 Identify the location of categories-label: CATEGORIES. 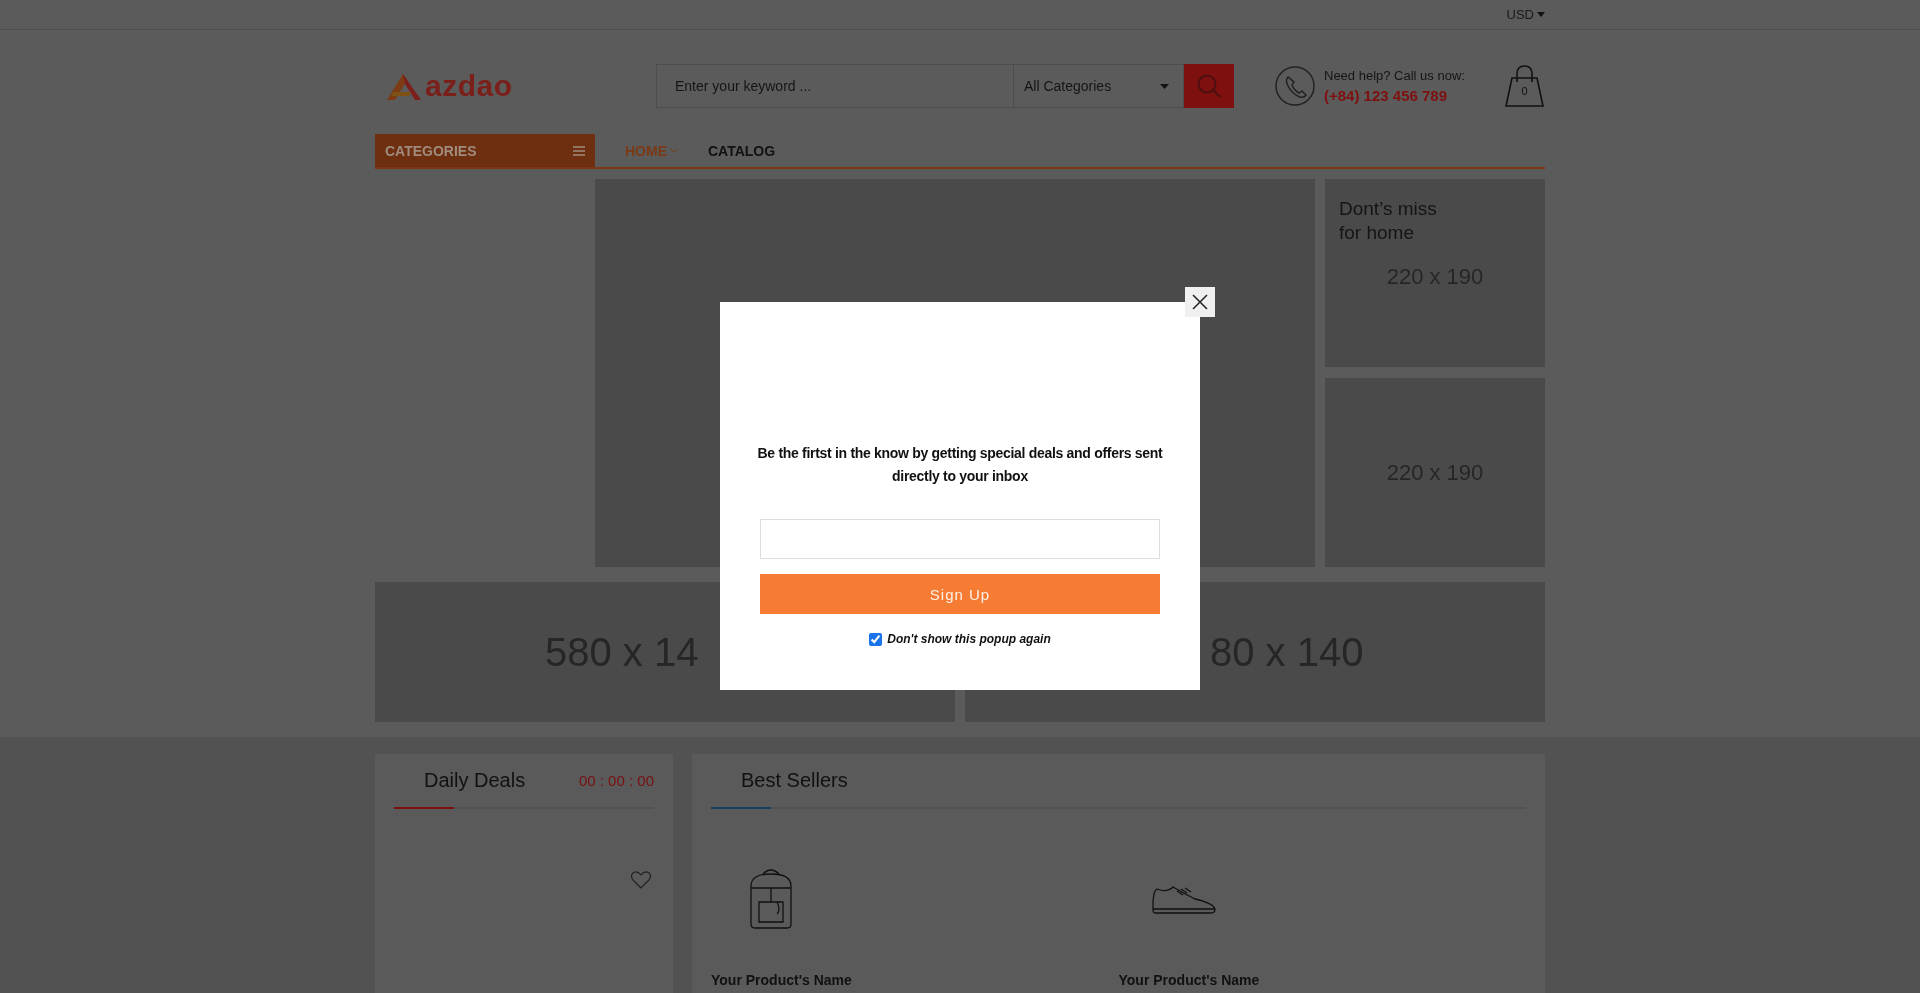
(431, 150).